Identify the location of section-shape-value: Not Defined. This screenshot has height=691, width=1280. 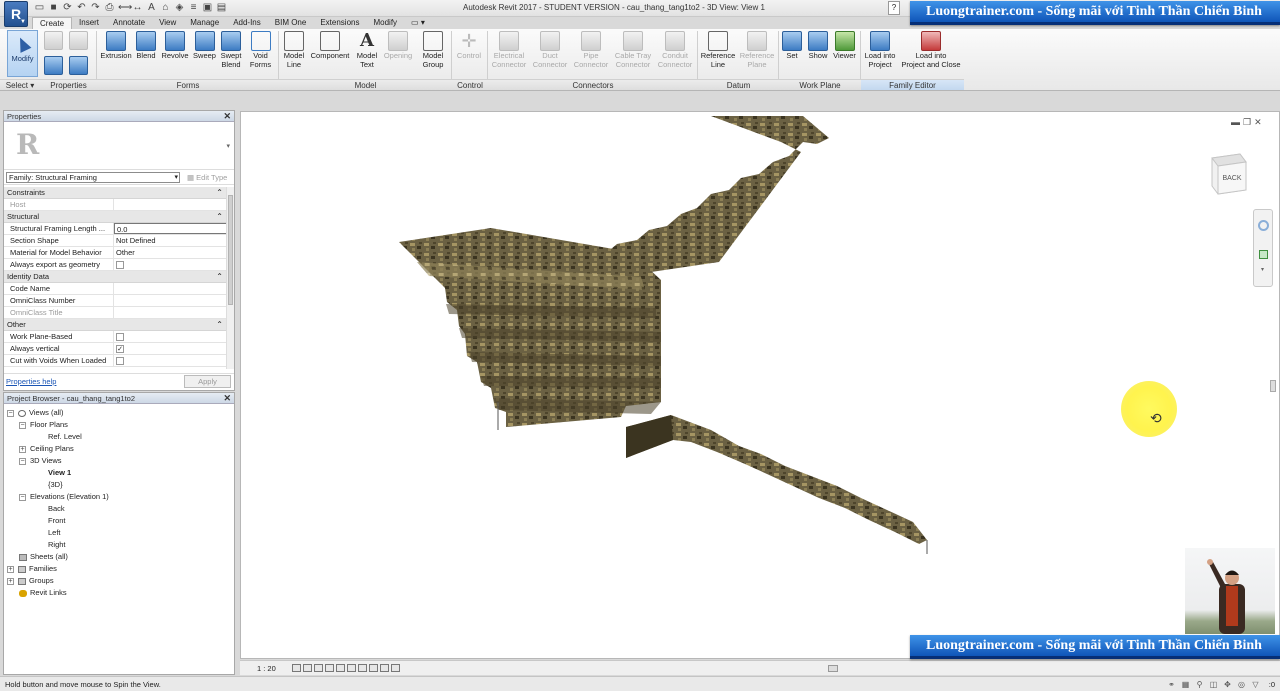
(170, 240).